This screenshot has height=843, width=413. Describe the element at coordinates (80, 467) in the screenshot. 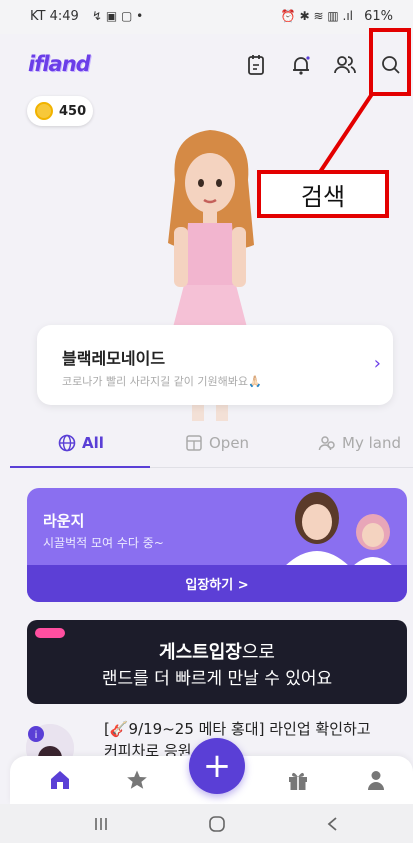

I see `tab-active-indicator` at that location.